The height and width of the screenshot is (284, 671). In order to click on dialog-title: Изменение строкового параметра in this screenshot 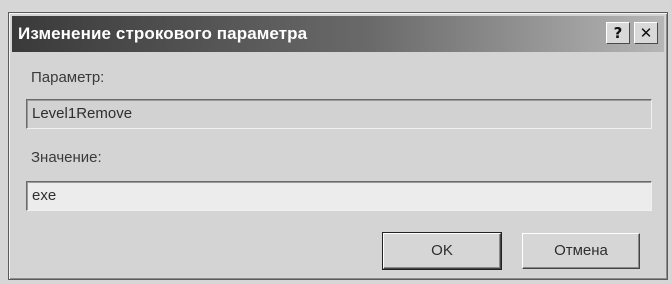, I will do `click(163, 33)`.